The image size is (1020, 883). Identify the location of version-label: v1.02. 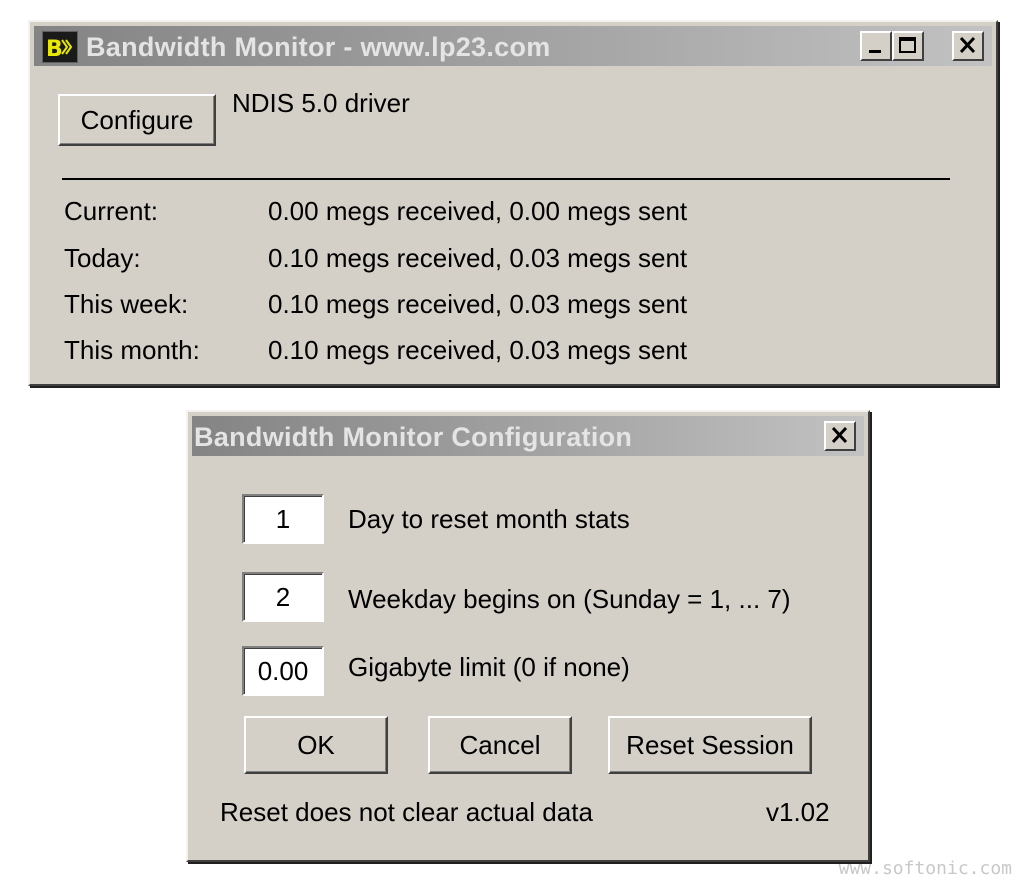
(798, 812).